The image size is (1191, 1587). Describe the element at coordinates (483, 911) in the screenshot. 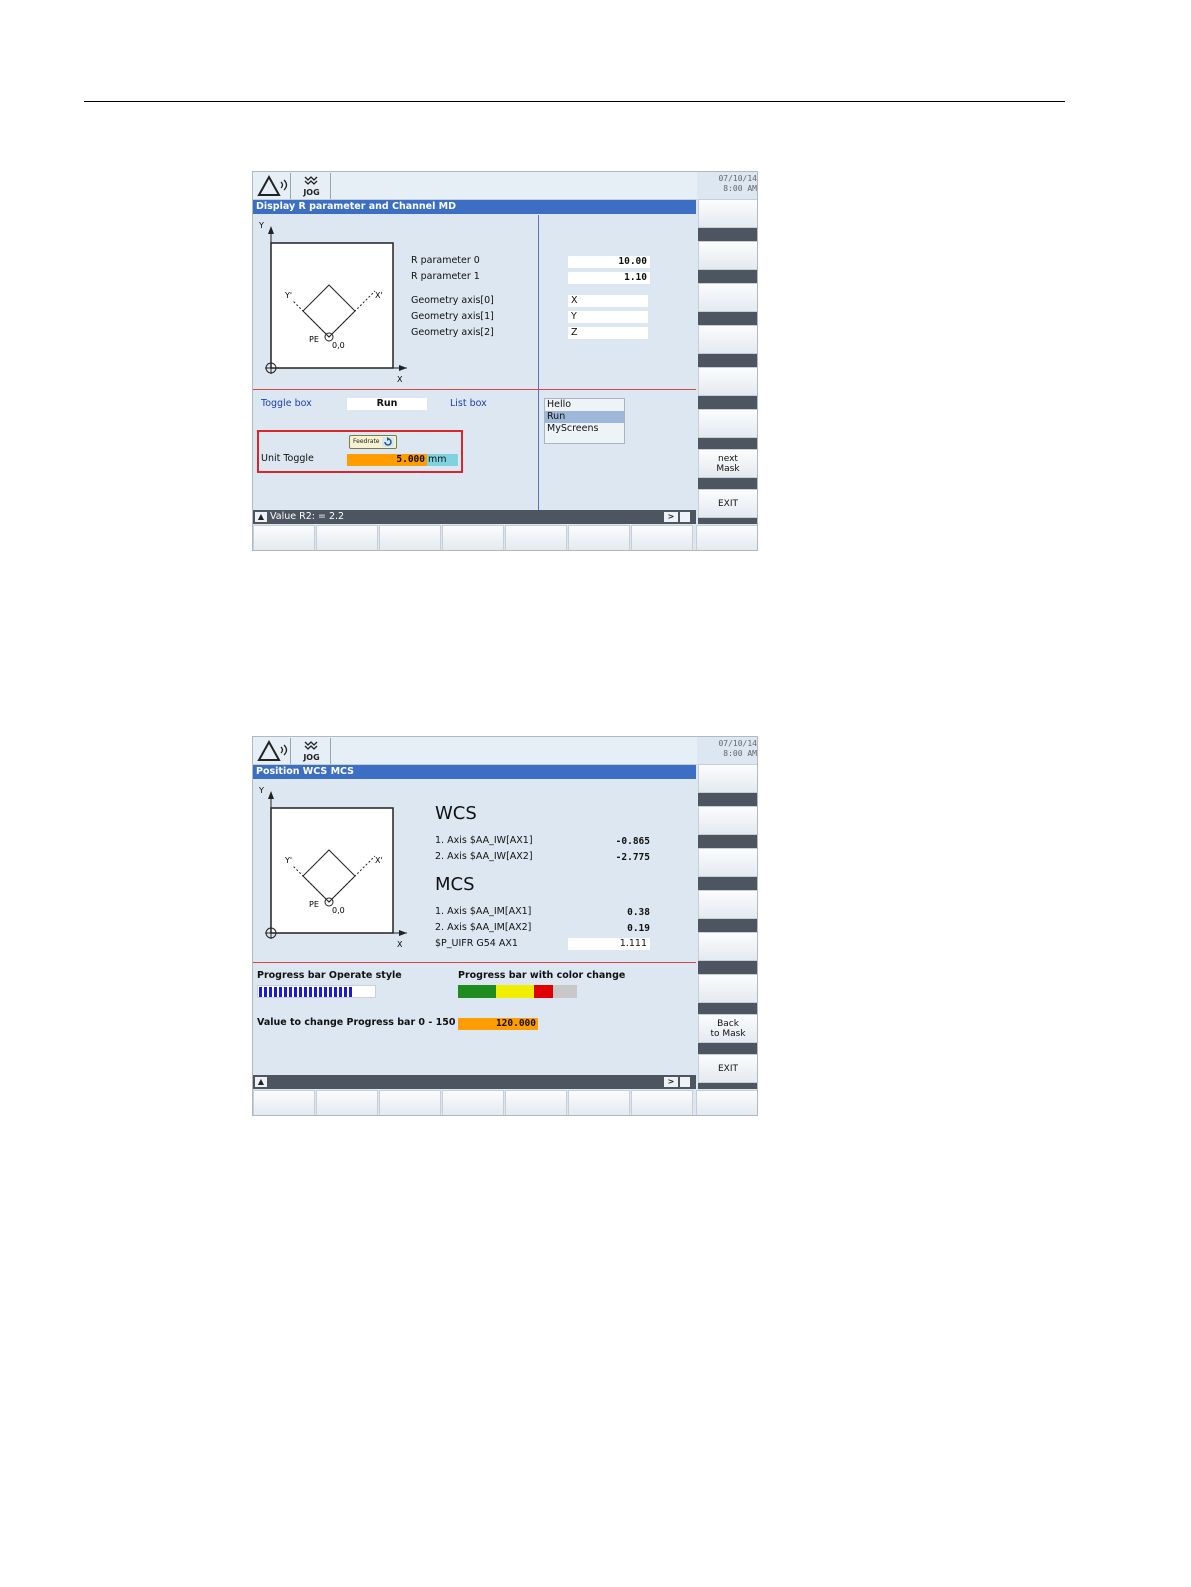

I see `mcs-axis-1-label: 1. Axis $AA_IM[AX1]` at that location.